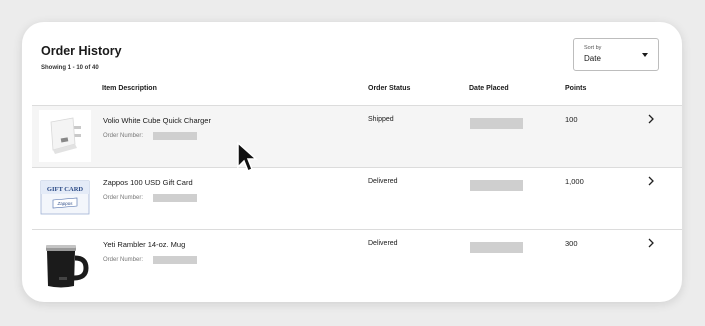 The width and height of the screenshot is (705, 326). I want to click on gift-card-image: GIFT CARD Zappos, so click(65, 198).